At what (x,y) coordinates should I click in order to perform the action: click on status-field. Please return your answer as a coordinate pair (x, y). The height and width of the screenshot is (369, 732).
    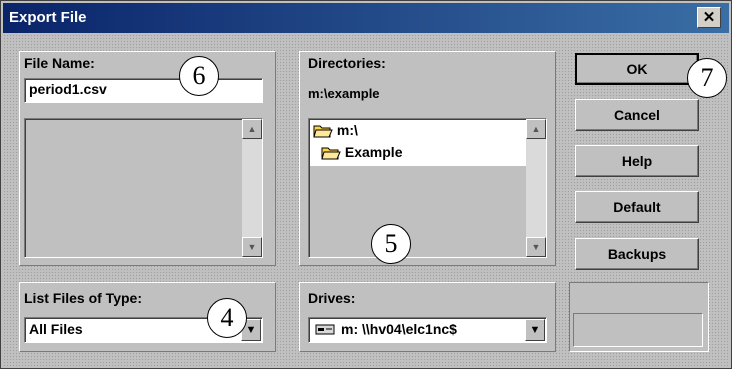
    Looking at the image, I should click on (638, 330).